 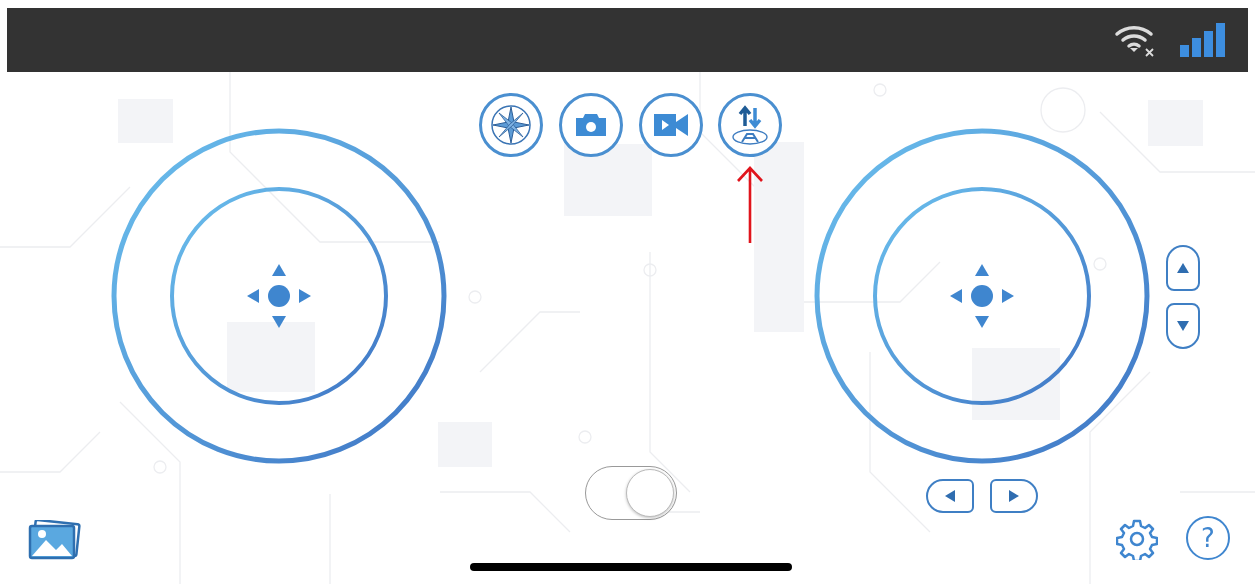 I want to click on flip-button, so click(x=750, y=125).